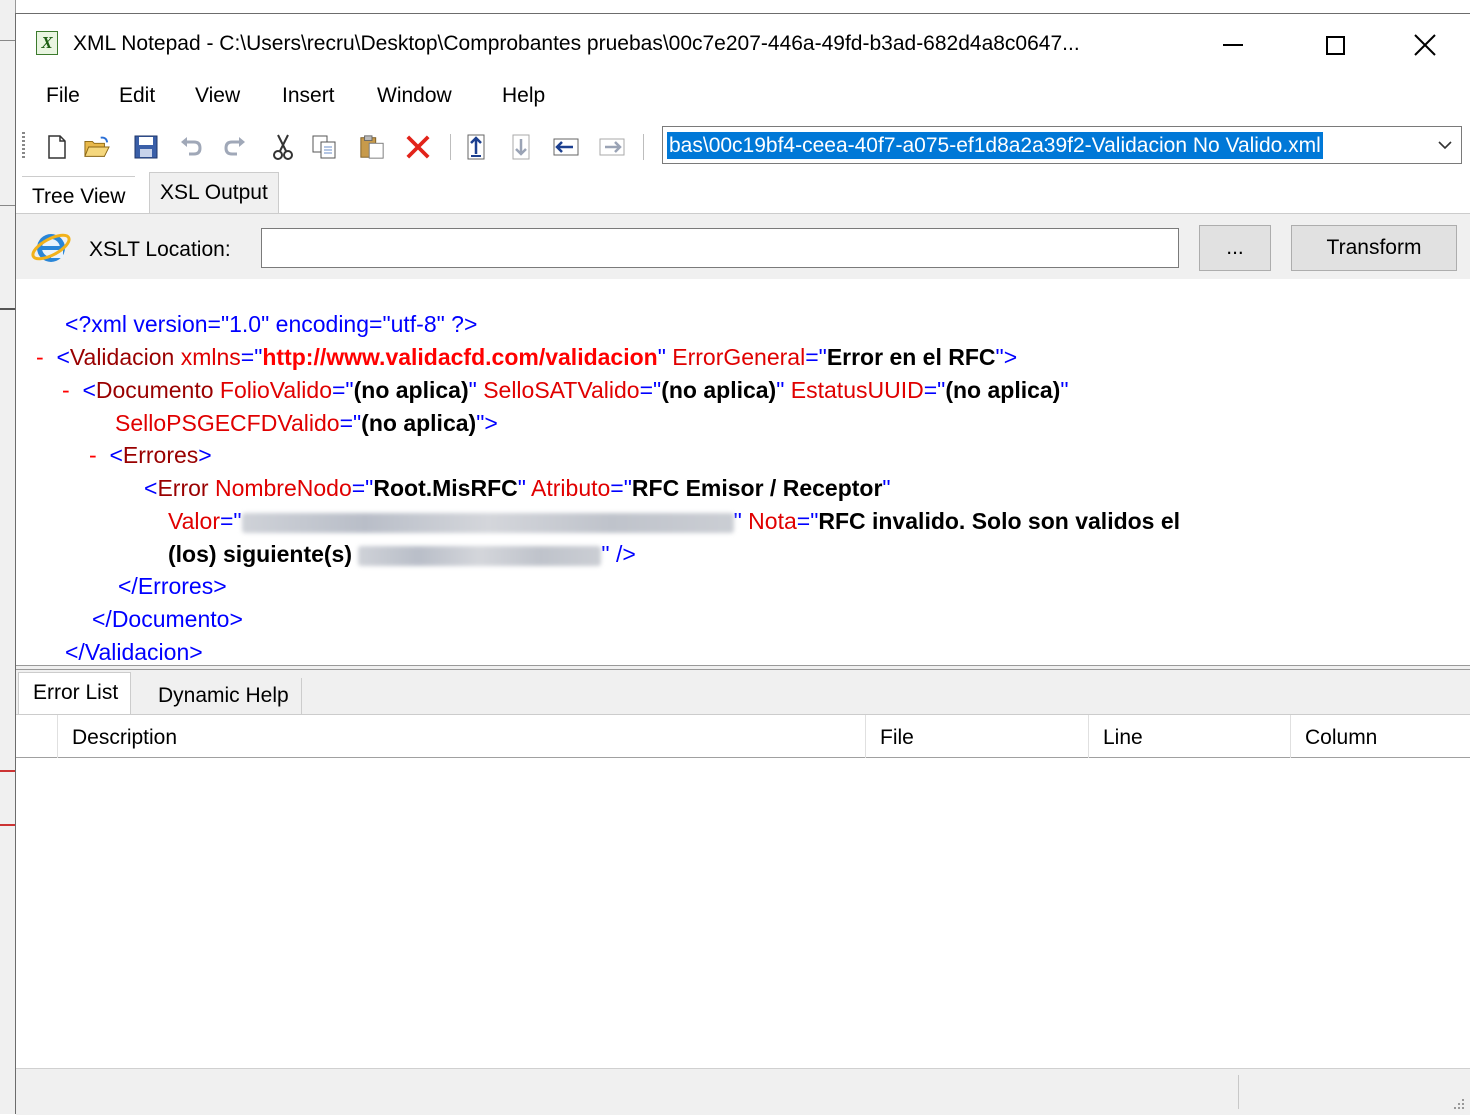 This screenshot has width=1470, height=1115. What do you see at coordinates (461, 736) in the screenshot?
I see `column-header-description: Description` at bounding box center [461, 736].